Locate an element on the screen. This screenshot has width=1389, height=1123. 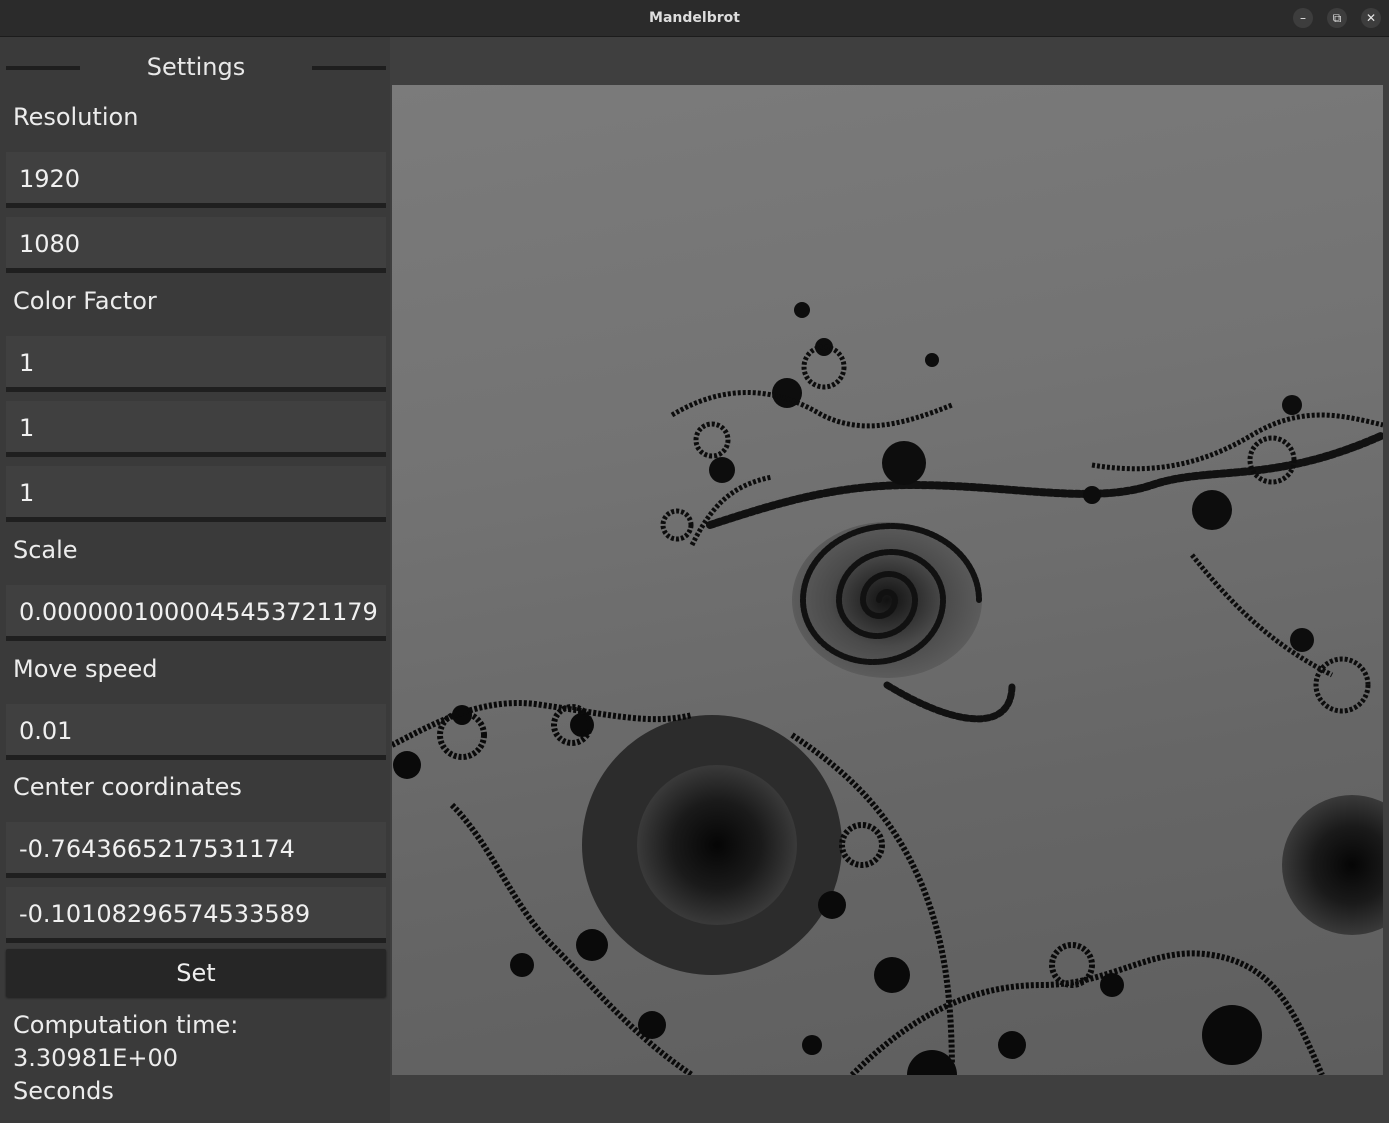
color-factor-g-value: 1 is located at coordinates (27, 428).